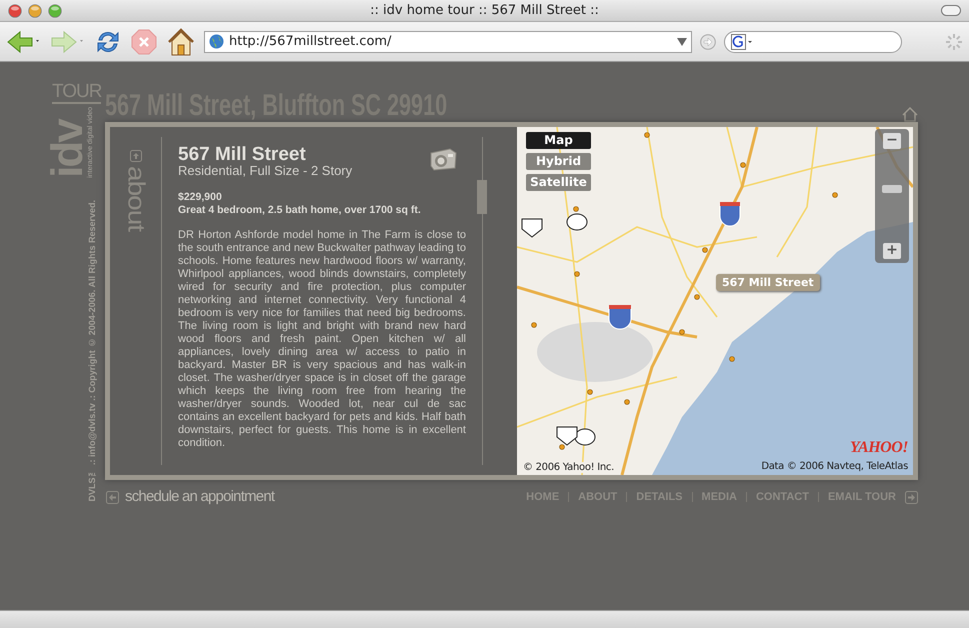 This screenshot has width=969, height=628. What do you see at coordinates (55, 11) in the screenshot?
I see `zoom-button` at bounding box center [55, 11].